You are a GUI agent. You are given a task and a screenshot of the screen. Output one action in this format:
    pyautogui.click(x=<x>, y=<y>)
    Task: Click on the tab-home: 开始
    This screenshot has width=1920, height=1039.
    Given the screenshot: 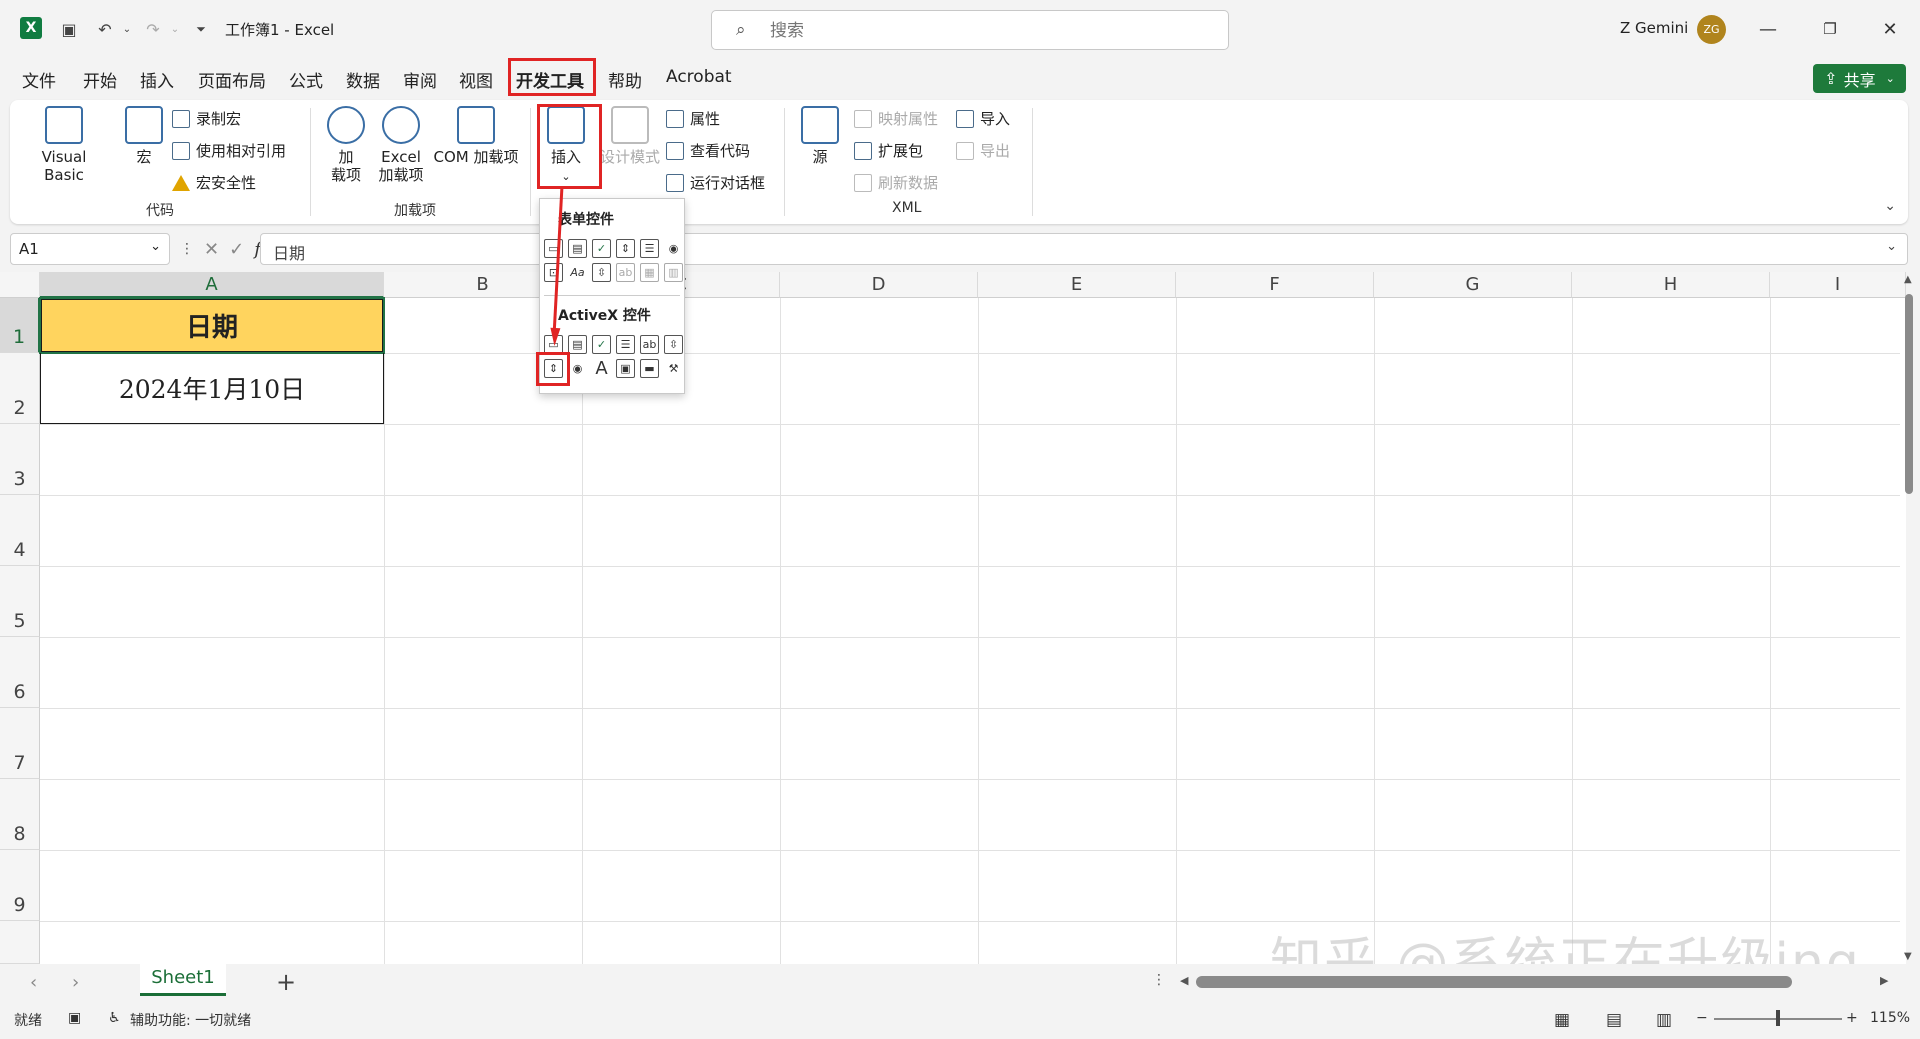 What is the action you would take?
    pyautogui.click(x=100, y=79)
    